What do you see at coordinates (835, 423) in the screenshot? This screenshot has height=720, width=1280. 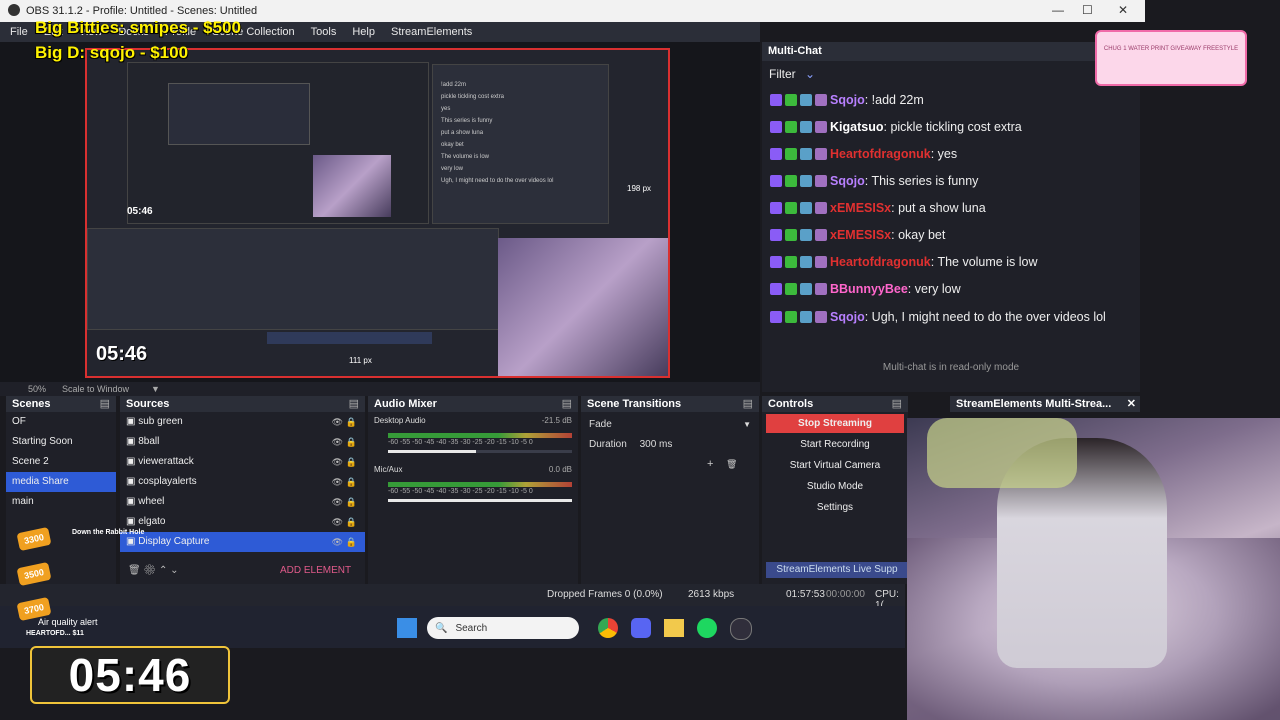 I see `stop-streaming-button: Stop Streaming` at bounding box center [835, 423].